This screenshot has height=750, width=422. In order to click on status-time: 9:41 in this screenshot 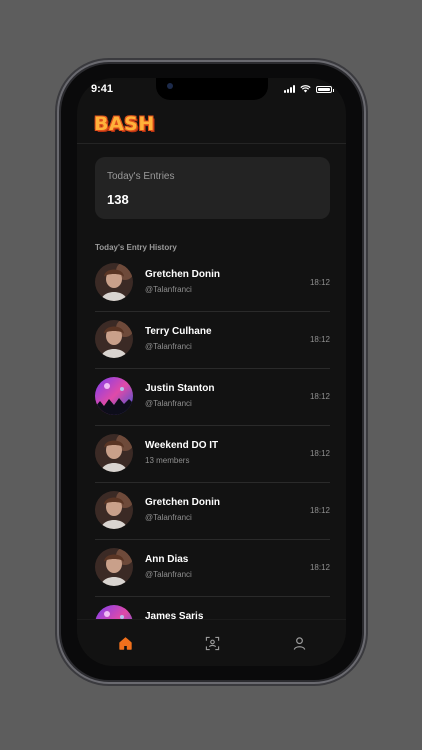, I will do `click(102, 89)`.